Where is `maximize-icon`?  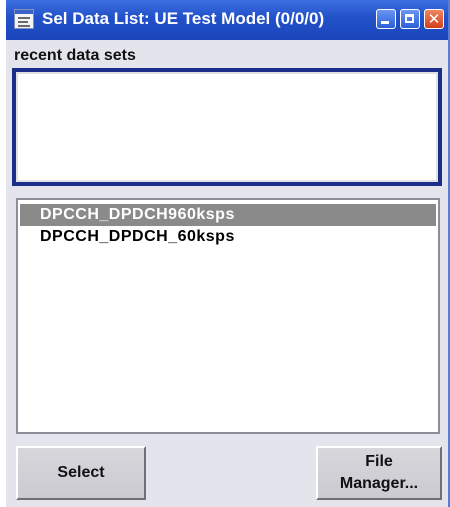
maximize-icon is located at coordinates (409, 18).